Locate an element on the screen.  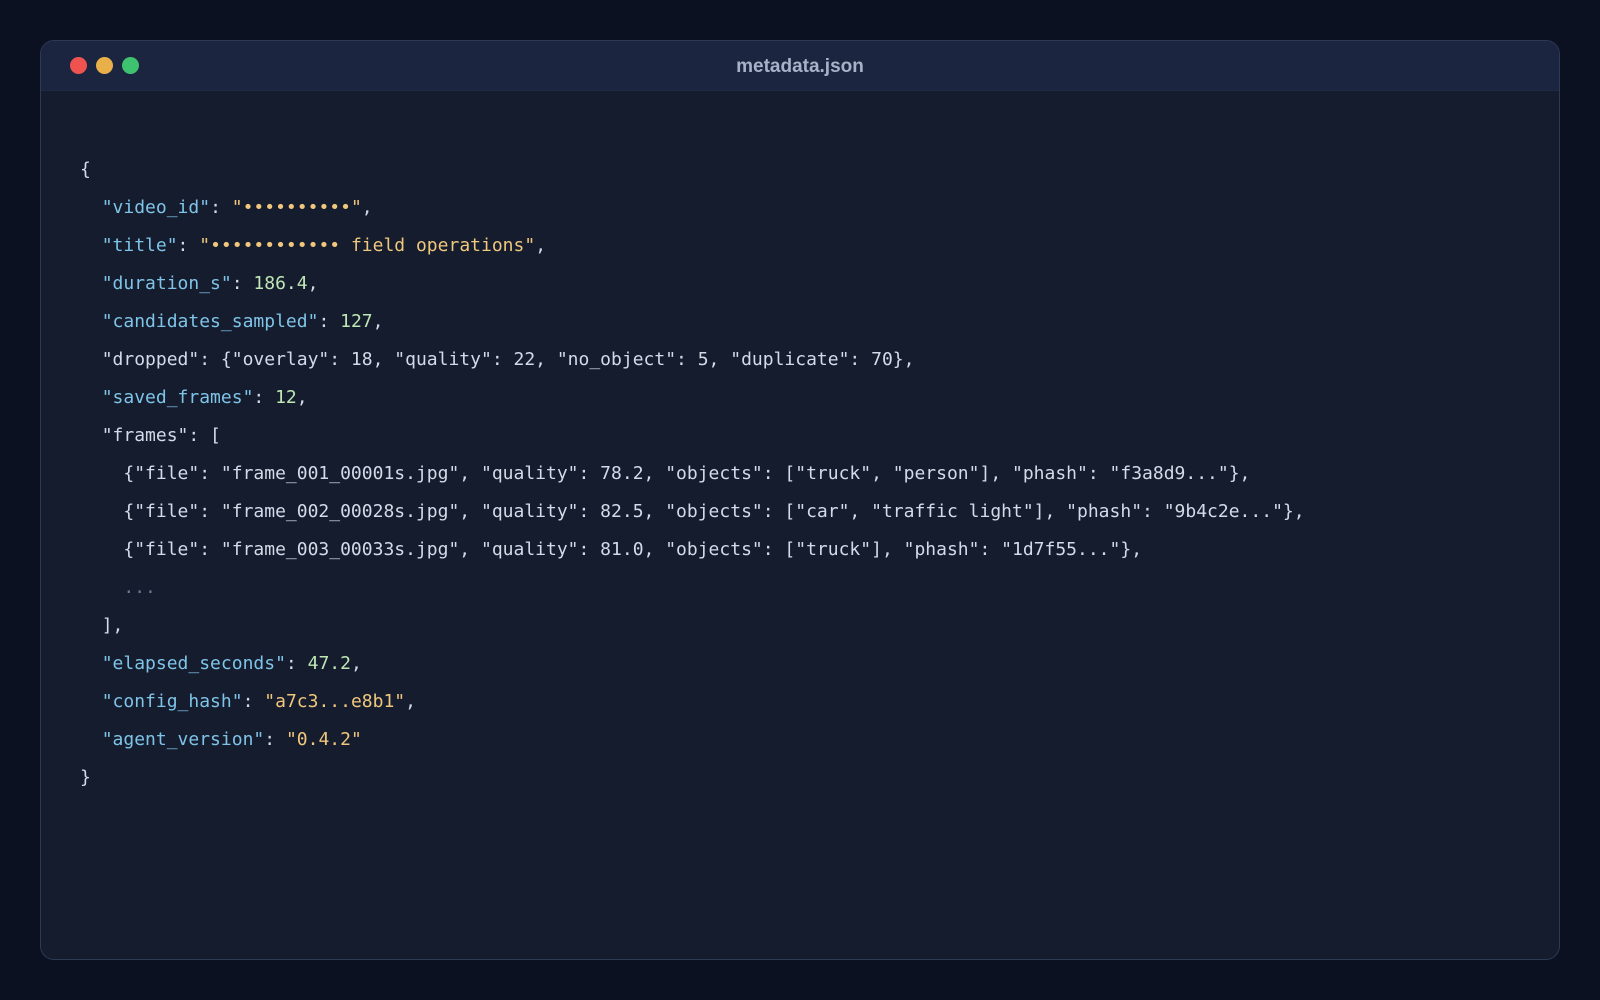
code-line-saved-frames: "saved_frames": 12, is located at coordinates (204, 397).